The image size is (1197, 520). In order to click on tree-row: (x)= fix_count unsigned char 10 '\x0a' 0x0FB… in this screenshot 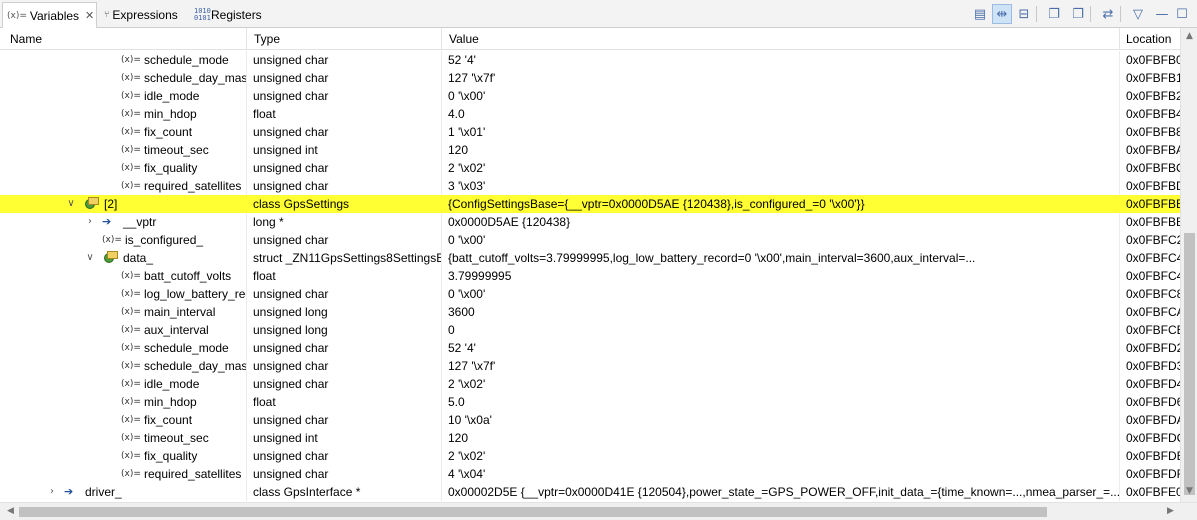, I will do `click(590, 420)`.